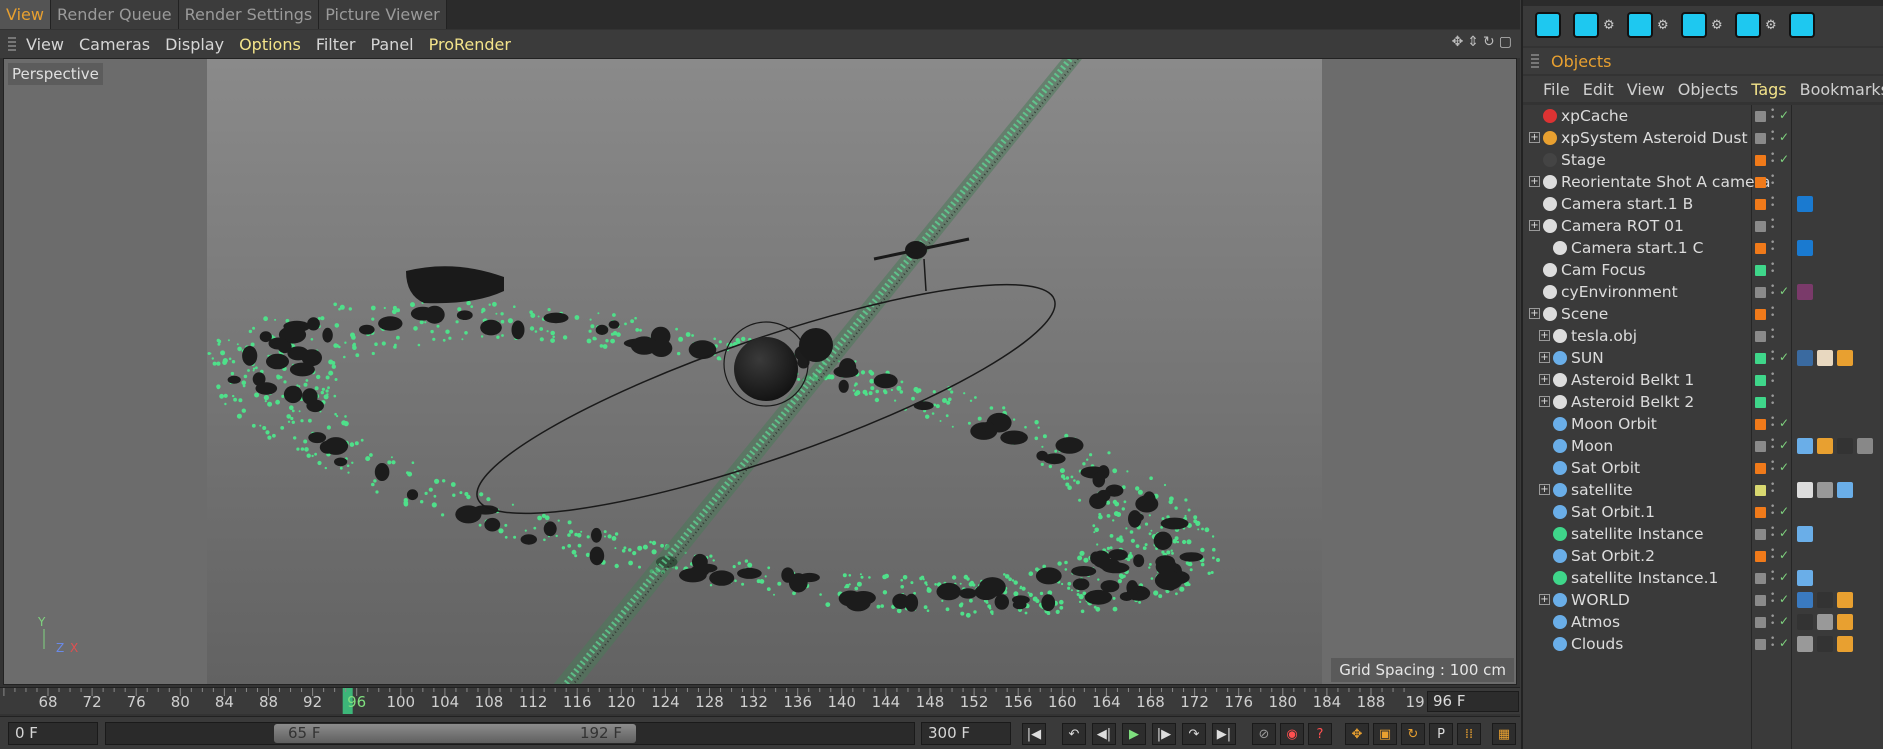 This screenshot has height=749, width=1883. What do you see at coordinates (966, 733) in the screenshot?
I see `end-frame-field: 300 F` at bounding box center [966, 733].